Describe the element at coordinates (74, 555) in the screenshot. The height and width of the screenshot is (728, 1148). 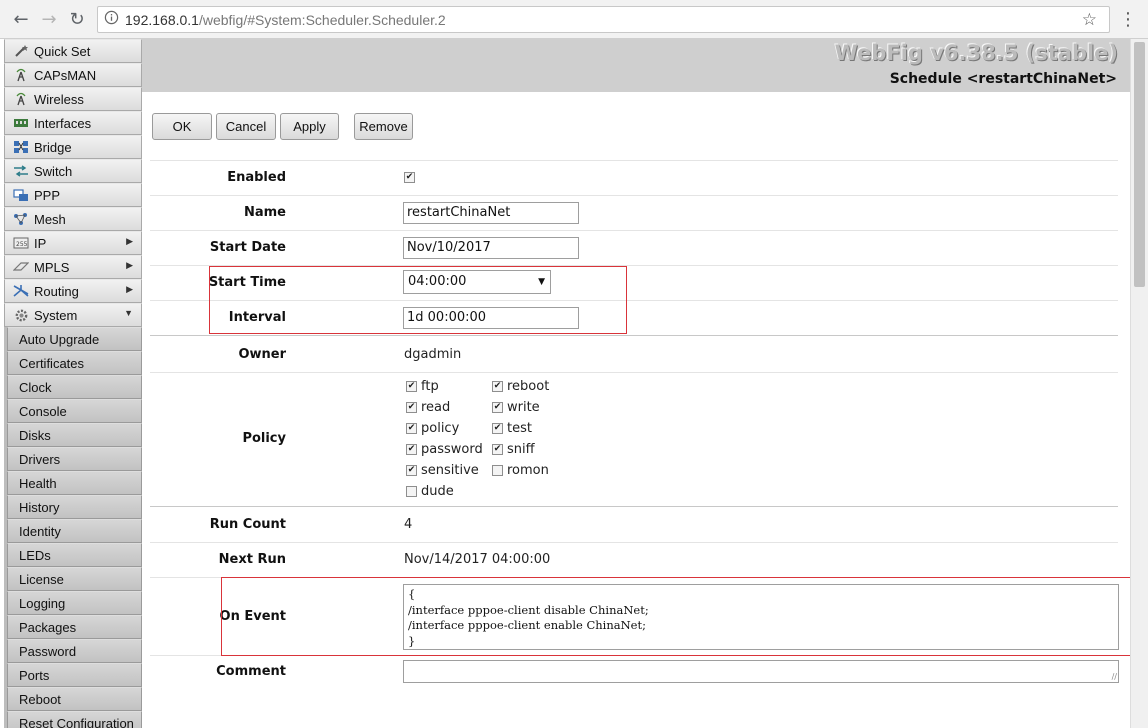
I see `sidebar-subitem-leds: LEDs` at that location.